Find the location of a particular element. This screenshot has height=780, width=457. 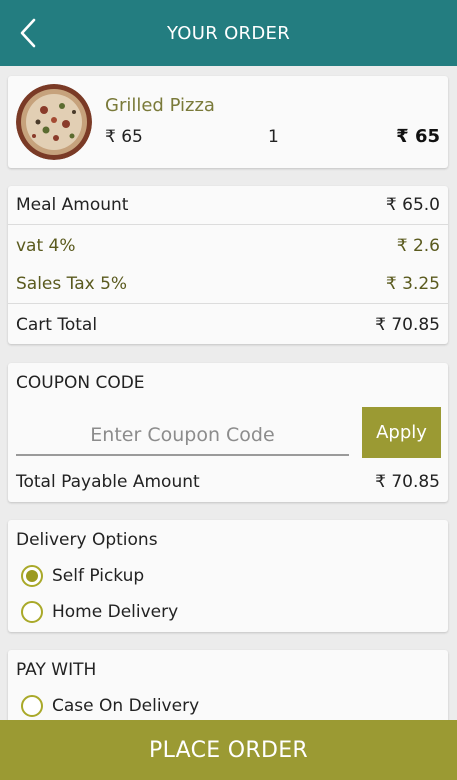

cart-total-label: Cart Total is located at coordinates (57, 324).